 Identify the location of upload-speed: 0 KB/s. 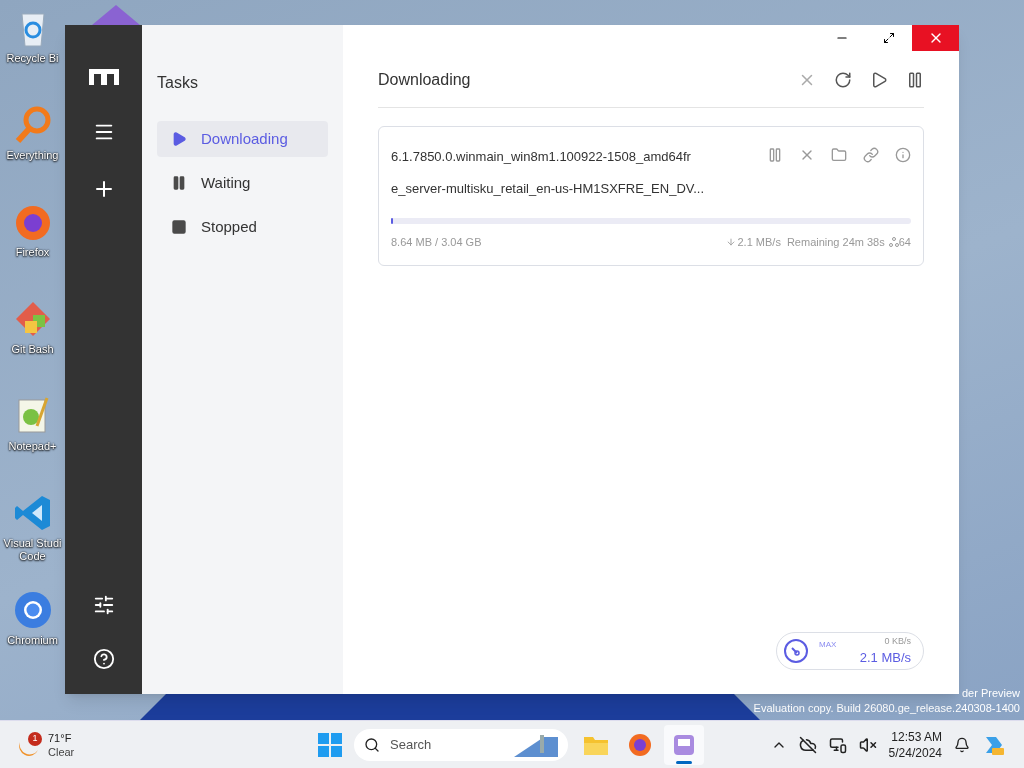
(897, 641).